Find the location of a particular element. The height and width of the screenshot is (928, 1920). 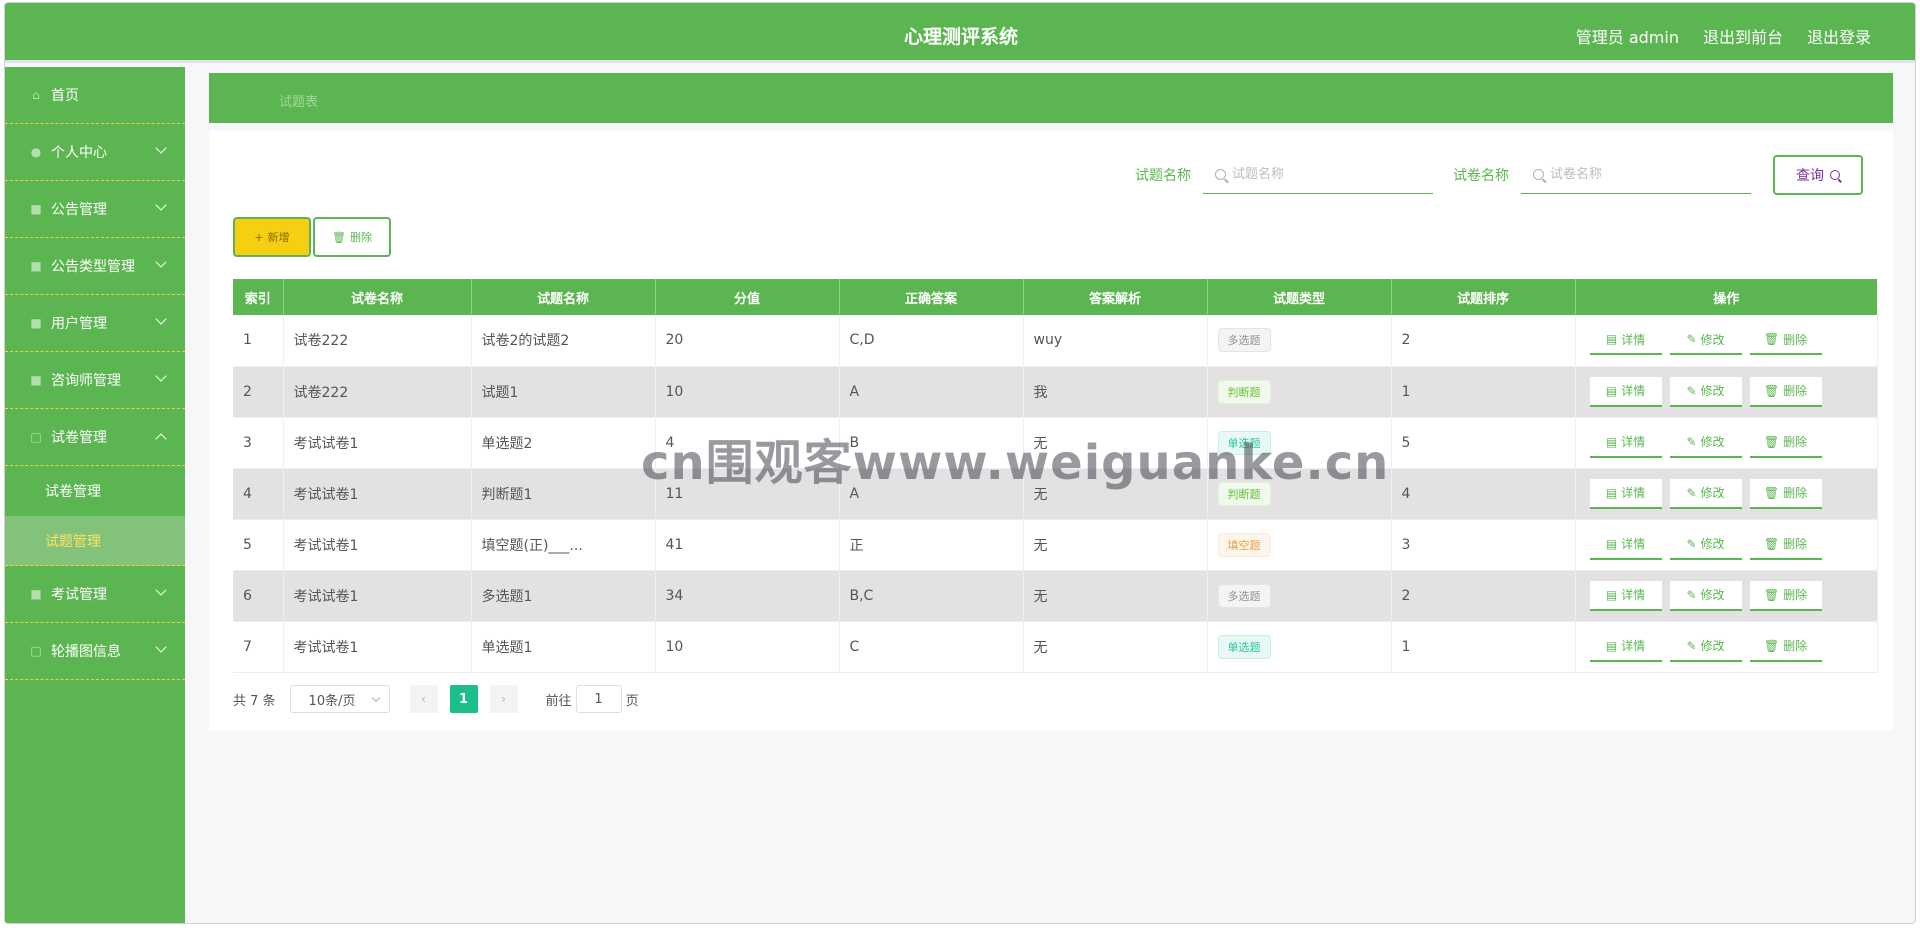

column-header: 正确答案 is located at coordinates (931, 297).